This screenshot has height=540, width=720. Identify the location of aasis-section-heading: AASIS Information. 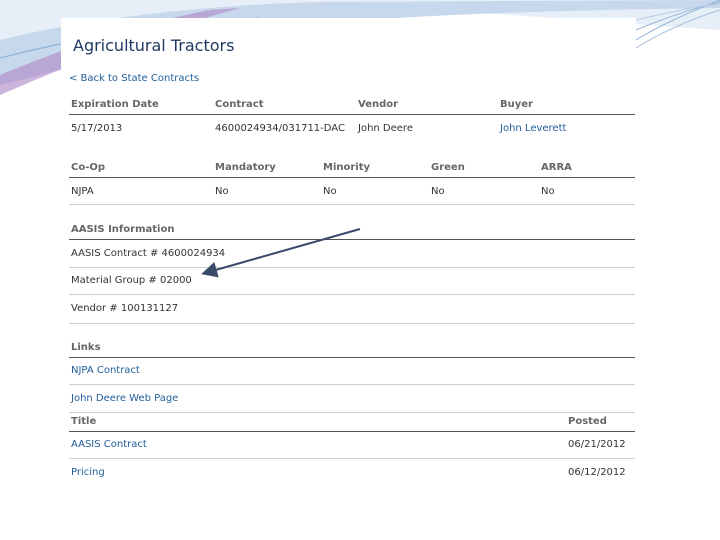
(123, 229).